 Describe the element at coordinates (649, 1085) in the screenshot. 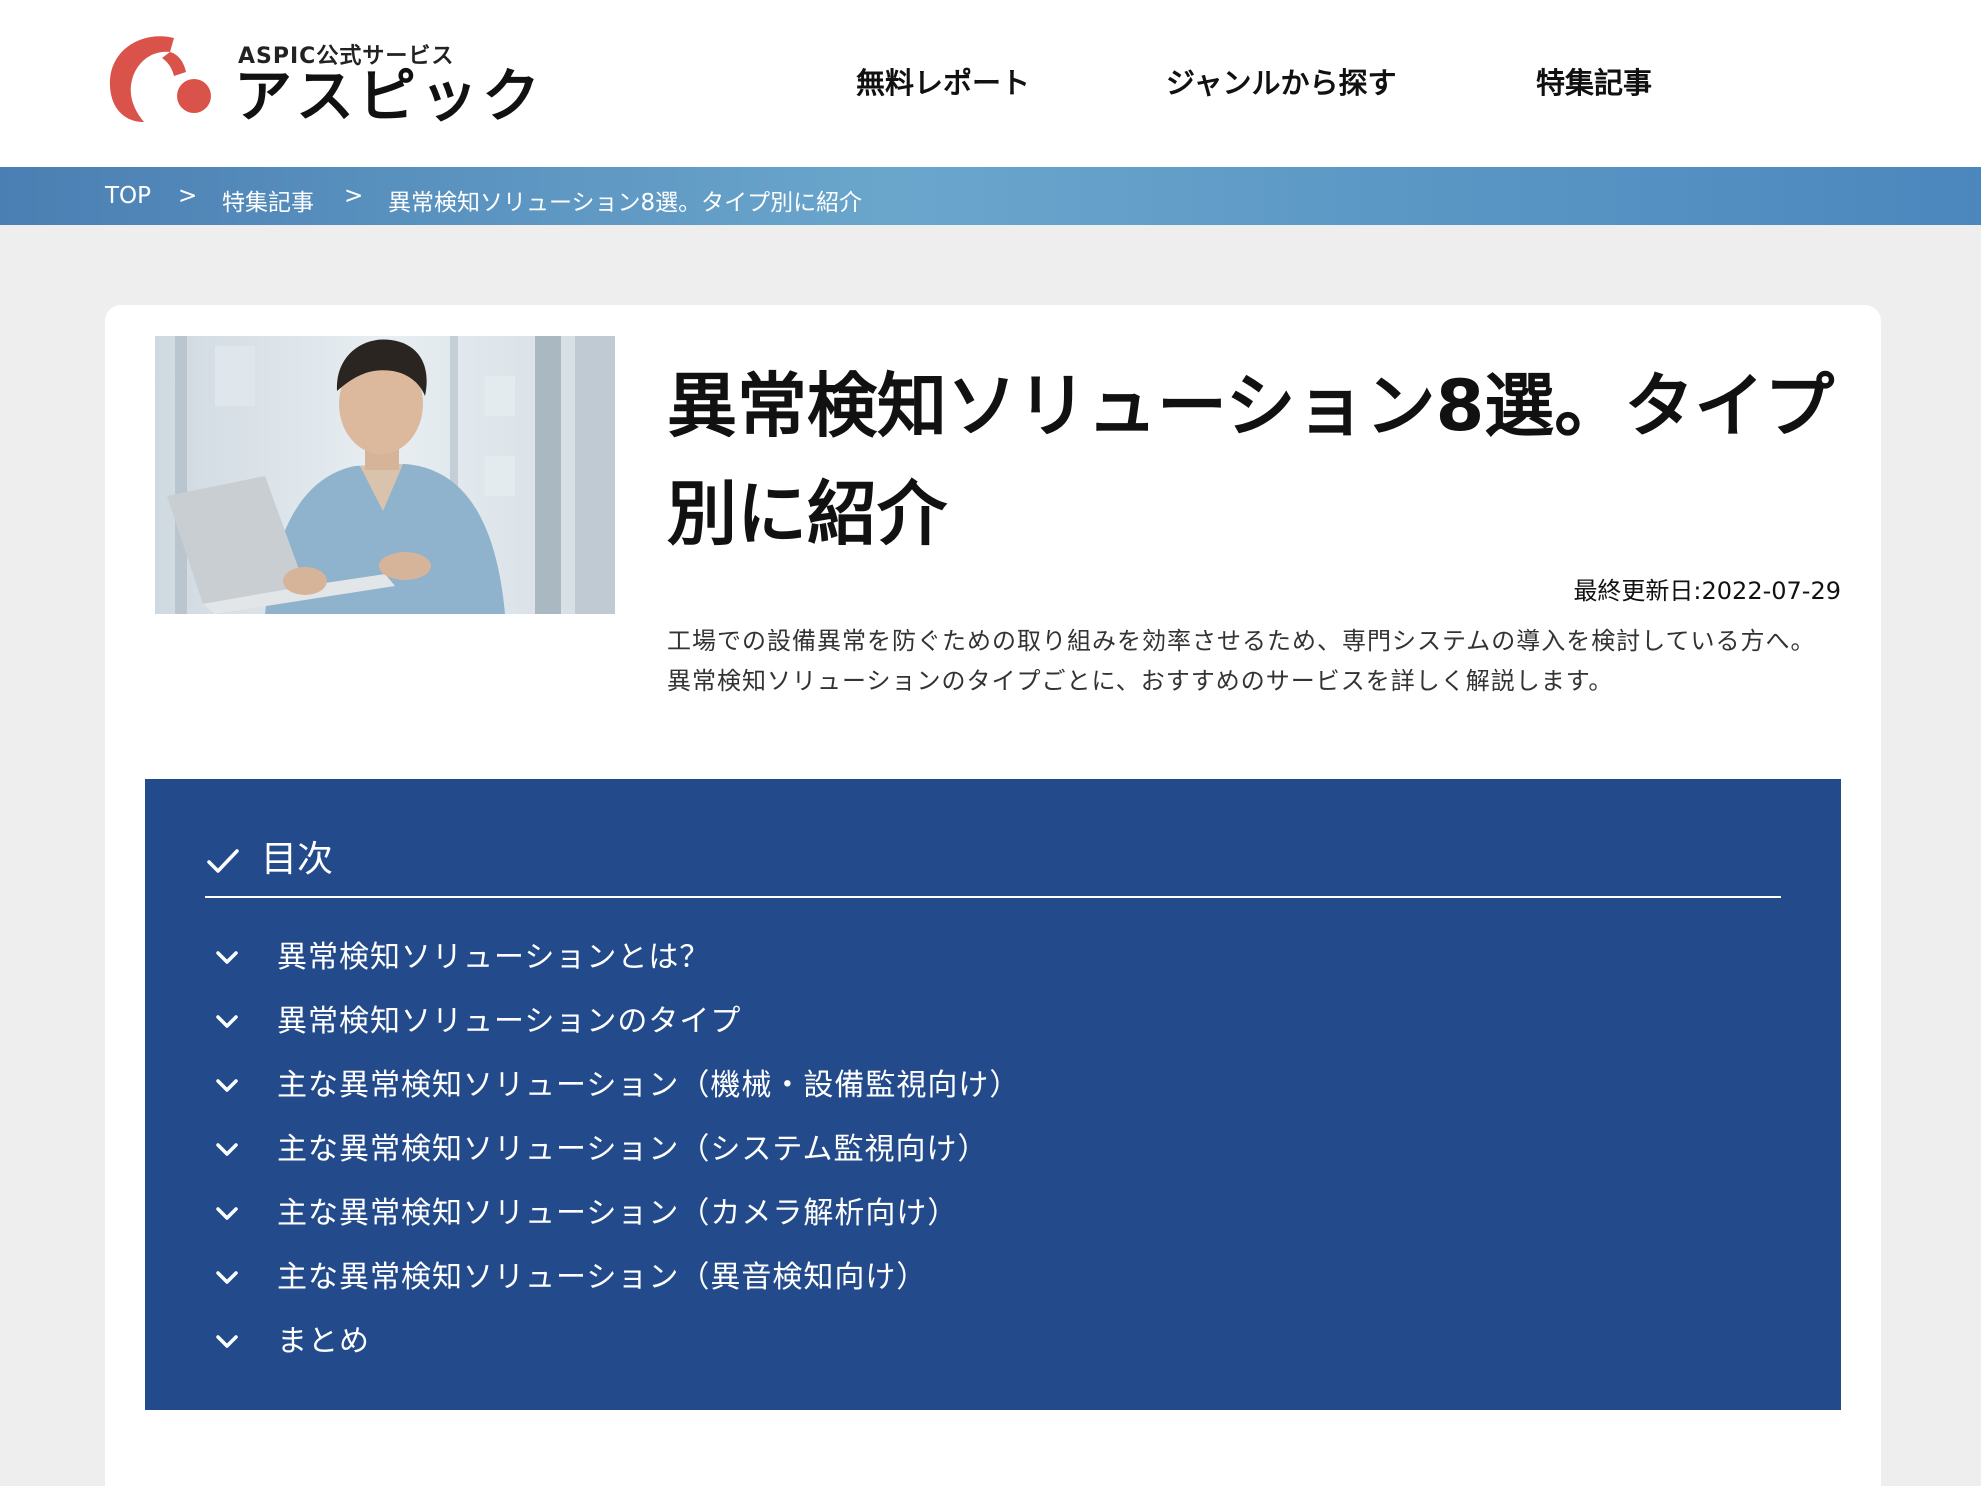

I see `toc-item-label: 主な異常検知ソリューション（機械・設備監視向け）` at that location.